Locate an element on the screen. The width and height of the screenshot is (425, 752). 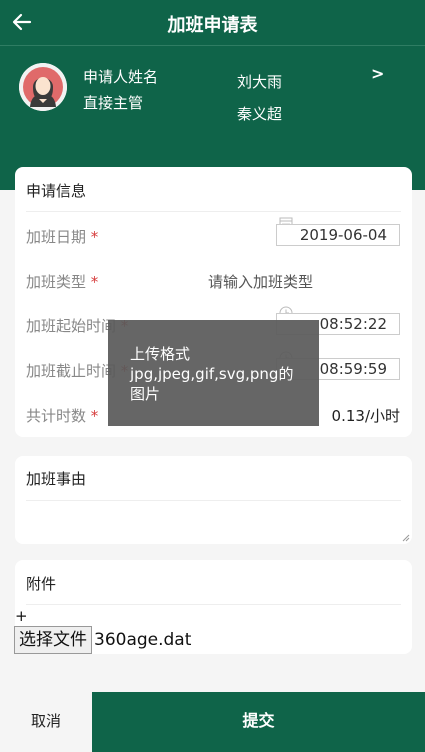
upload-format-tooltip: 上传格式 jpg,jpeg,gif,svg,png的 图片 is located at coordinates (213, 373).